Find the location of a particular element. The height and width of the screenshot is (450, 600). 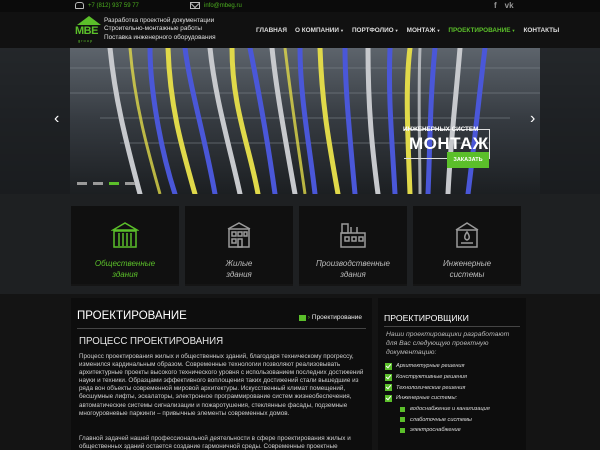

category-label: Инженерные is located at coordinates (467, 263).